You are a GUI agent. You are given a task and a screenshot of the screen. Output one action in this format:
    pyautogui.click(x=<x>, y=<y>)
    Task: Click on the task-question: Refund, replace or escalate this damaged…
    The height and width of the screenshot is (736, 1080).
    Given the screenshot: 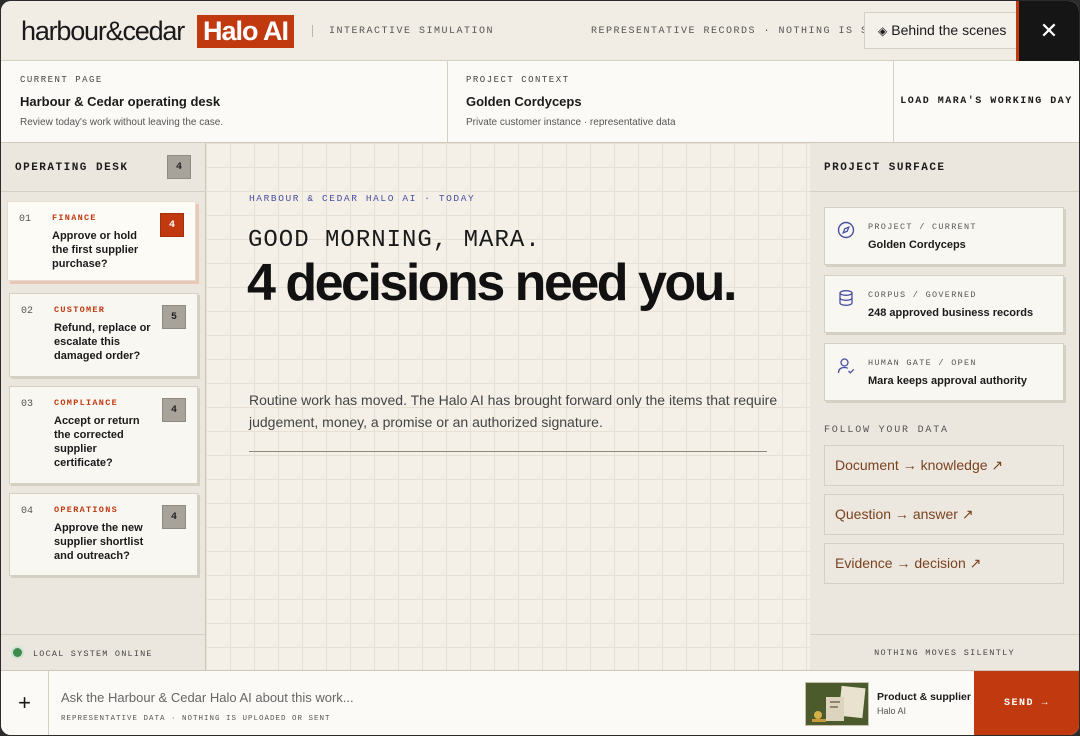 What is the action you would take?
    pyautogui.click(x=102, y=342)
    